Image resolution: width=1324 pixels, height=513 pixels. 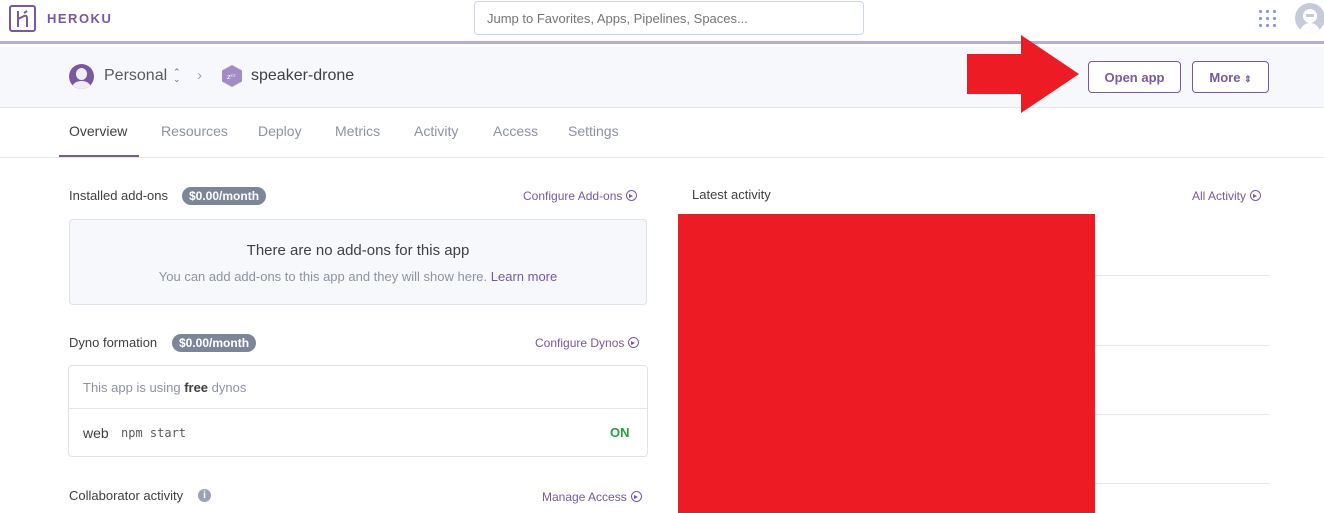 What do you see at coordinates (1309, 18) in the screenshot?
I see `user-avatar` at bounding box center [1309, 18].